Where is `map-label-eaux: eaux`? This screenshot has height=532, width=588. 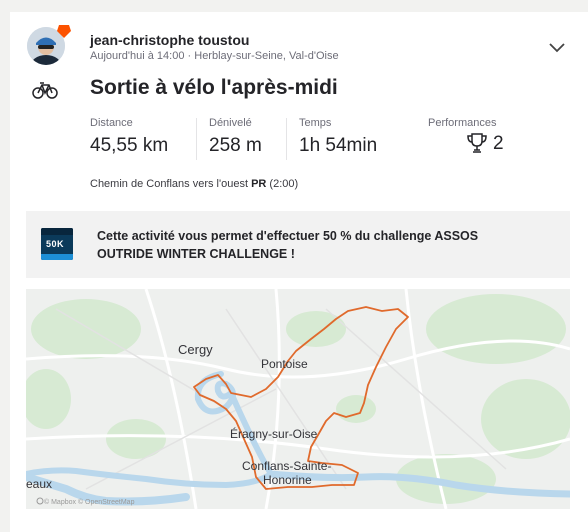
map-label-eaux: eaux is located at coordinates (39, 484).